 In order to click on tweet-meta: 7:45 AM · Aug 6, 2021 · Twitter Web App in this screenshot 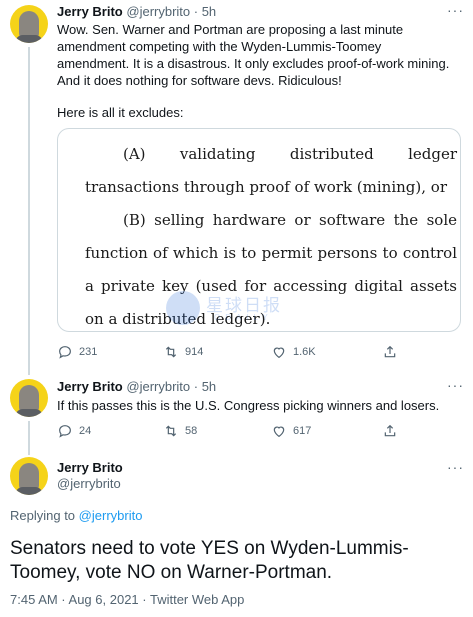, I will do `click(127, 599)`.